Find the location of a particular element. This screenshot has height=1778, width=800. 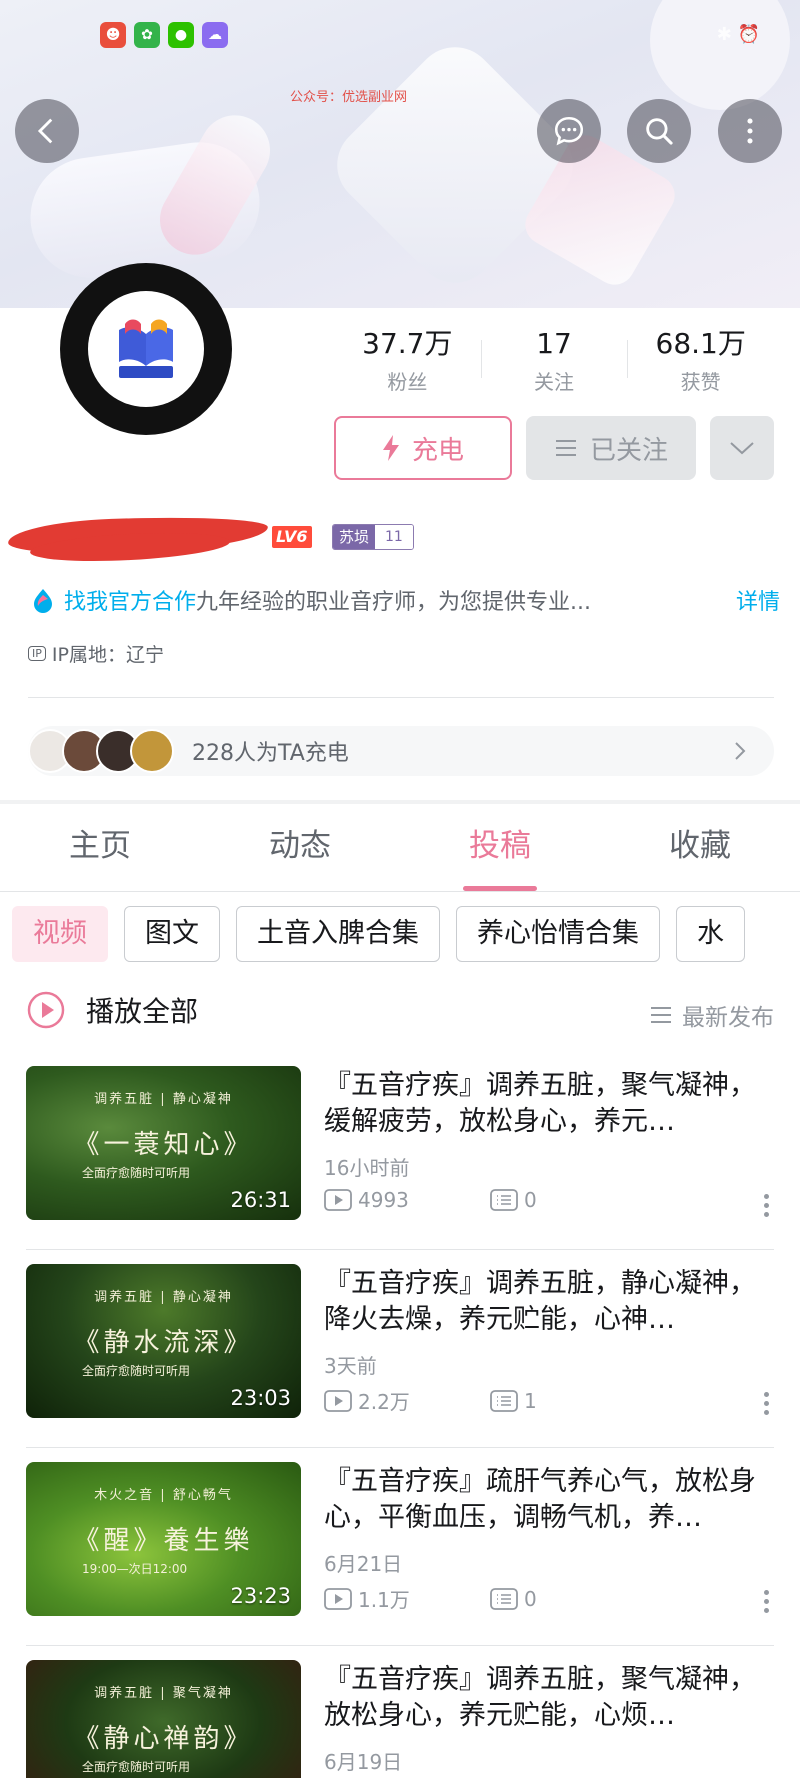

chevron-left-icon is located at coordinates (45, 131).